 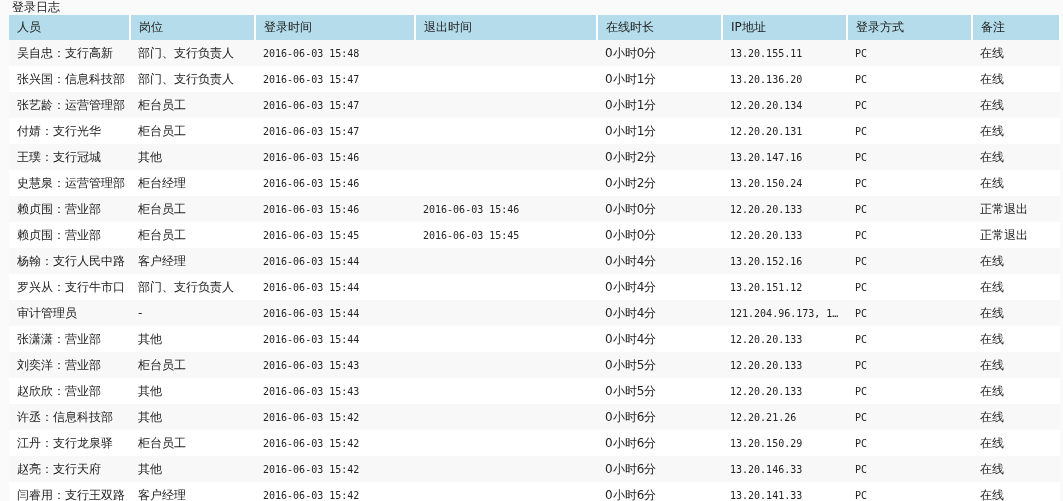 I want to click on table-cell: 罗兴从：支行牛市口, so click(x=71, y=286).